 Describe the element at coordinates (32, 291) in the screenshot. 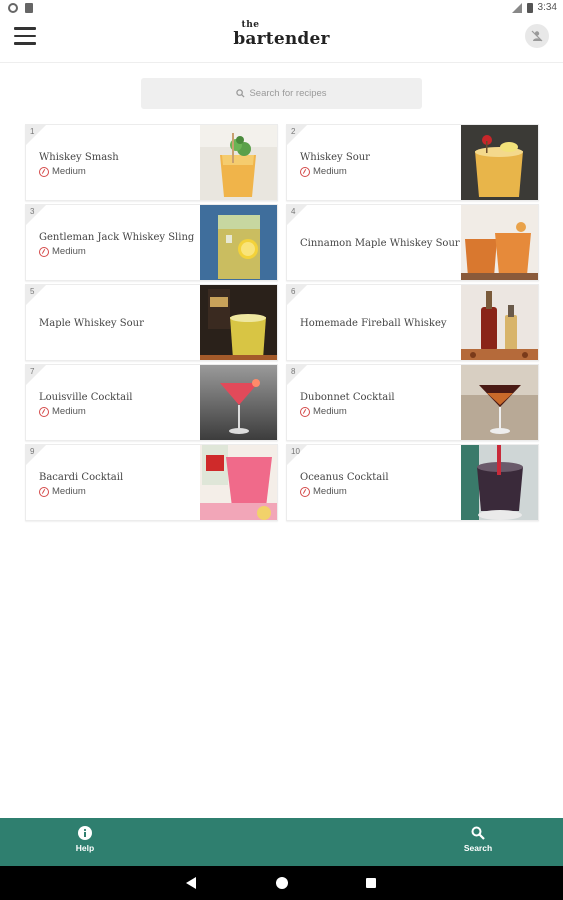

I see `recipe-number: 5` at that location.